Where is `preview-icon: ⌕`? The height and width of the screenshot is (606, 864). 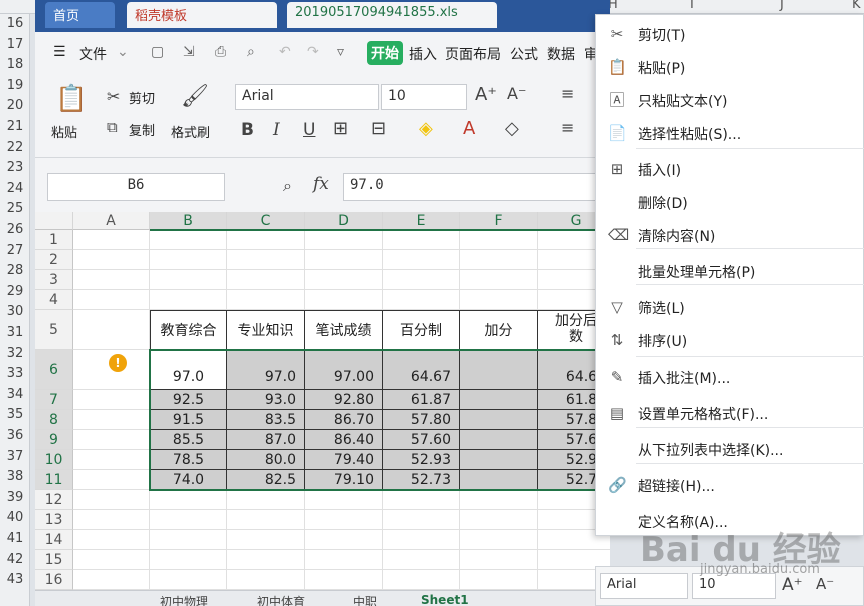
preview-icon: ⌕ is located at coordinates (251, 52).